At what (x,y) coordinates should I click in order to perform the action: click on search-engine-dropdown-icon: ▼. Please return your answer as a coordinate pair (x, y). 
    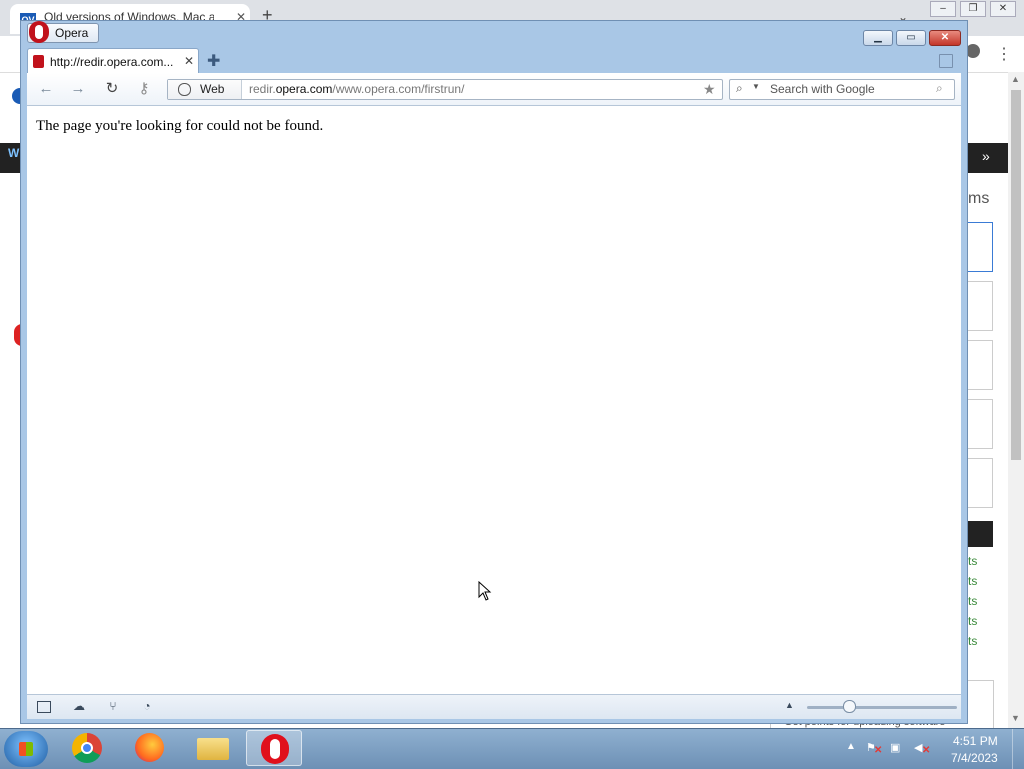
    Looking at the image, I should click on (756, 86).